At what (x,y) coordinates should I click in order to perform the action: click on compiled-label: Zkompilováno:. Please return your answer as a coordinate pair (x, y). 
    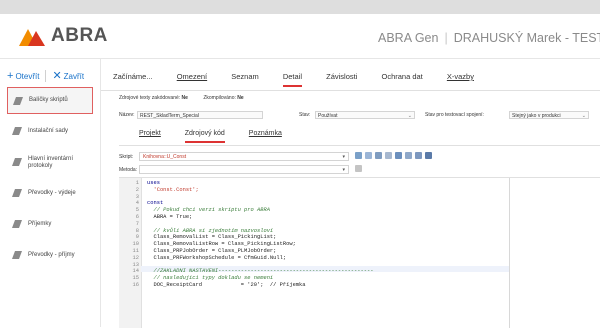
    Looking at the image, I should click on (219, 98).